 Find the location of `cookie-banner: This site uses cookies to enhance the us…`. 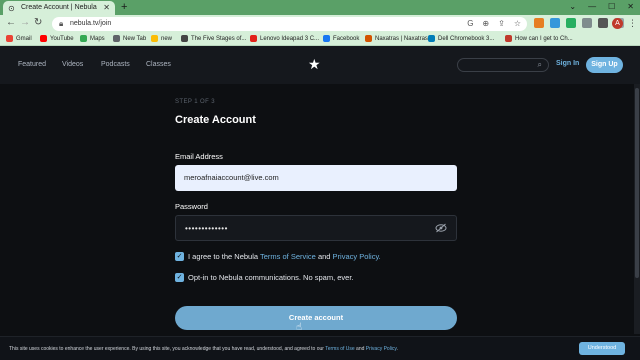

cookie-banner: This site uses cookies to enhance the us… is located at coordinates (320, 348).